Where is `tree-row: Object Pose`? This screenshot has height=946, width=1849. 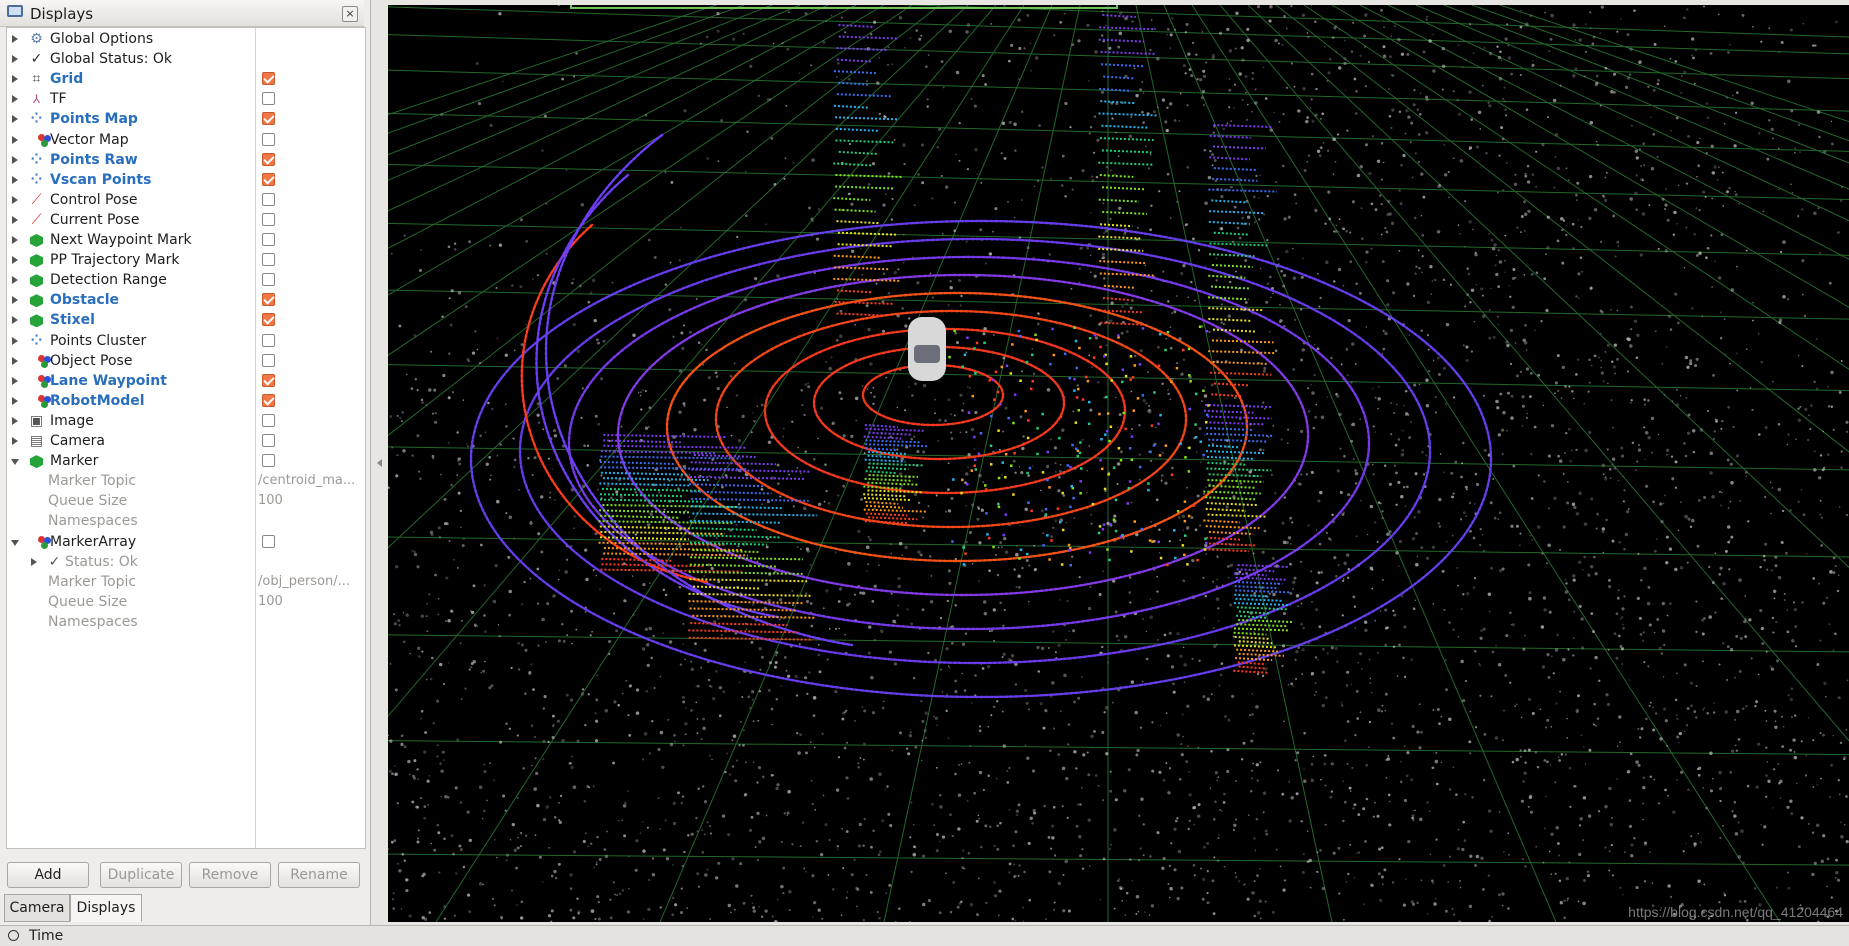 tree-row: Object Pose is located at coordinates (186, 361).